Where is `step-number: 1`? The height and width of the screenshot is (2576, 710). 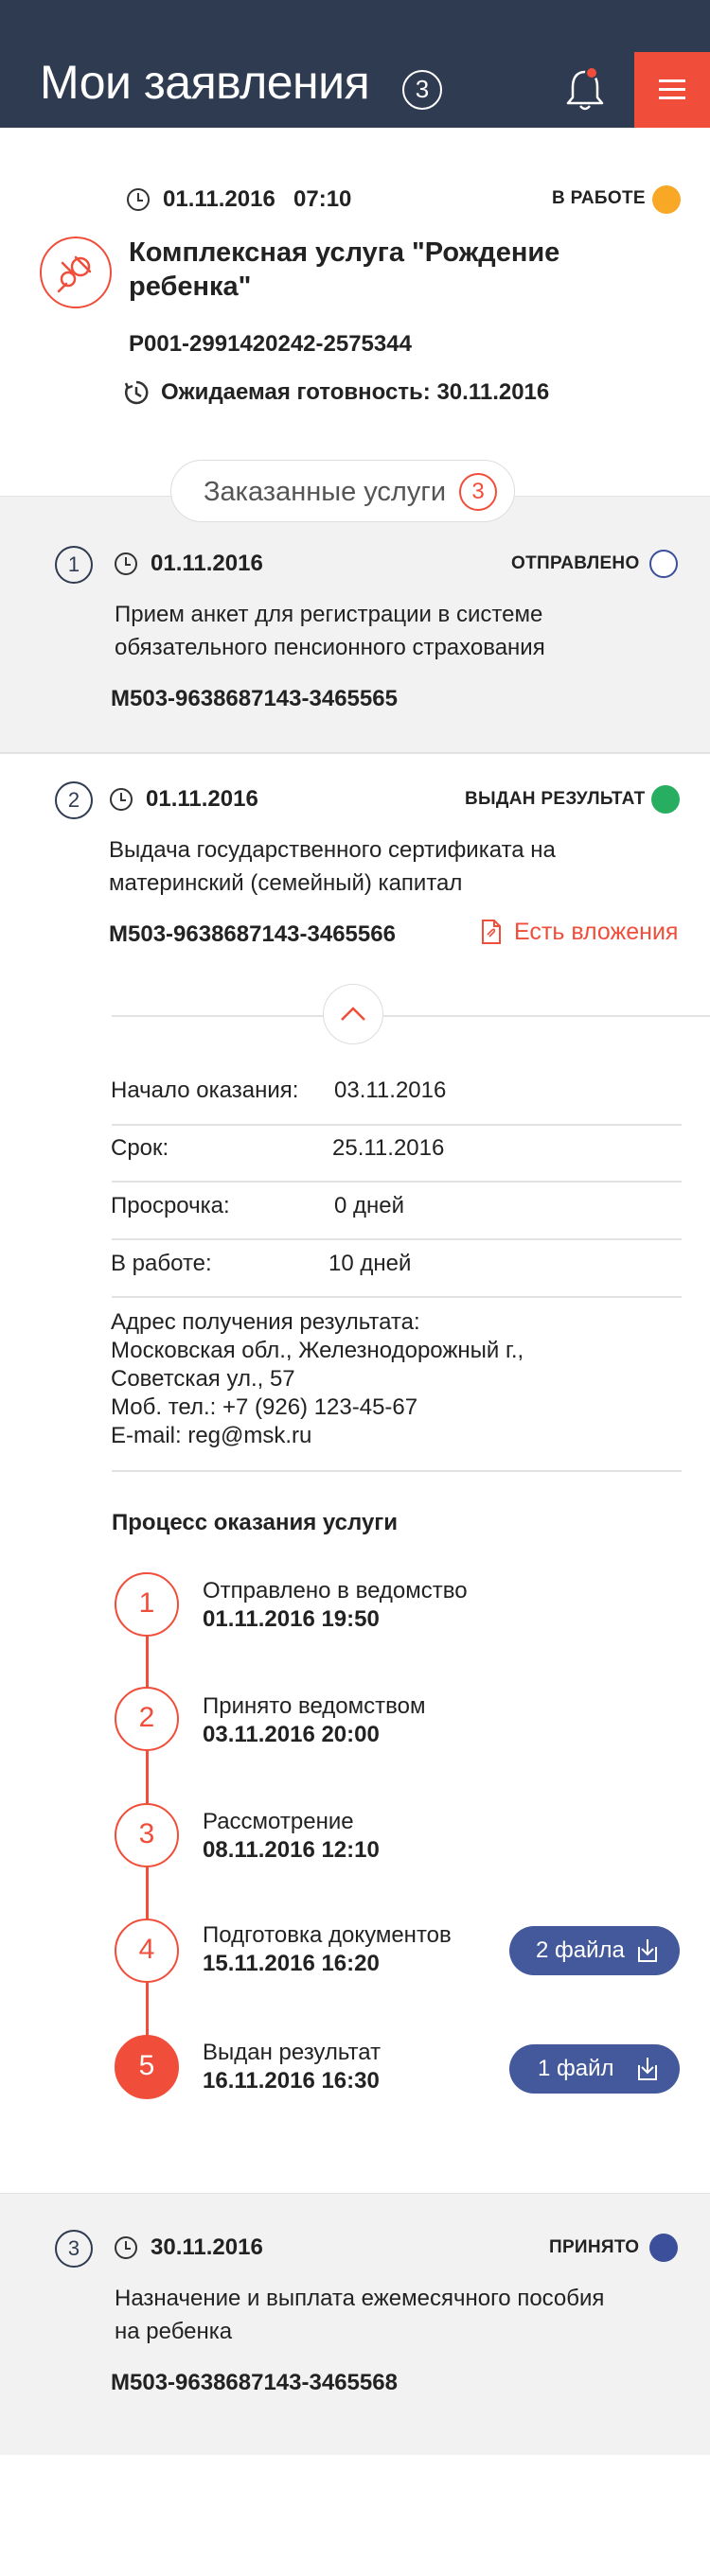
step-number: 1 is located at coordinates (147, 1605).